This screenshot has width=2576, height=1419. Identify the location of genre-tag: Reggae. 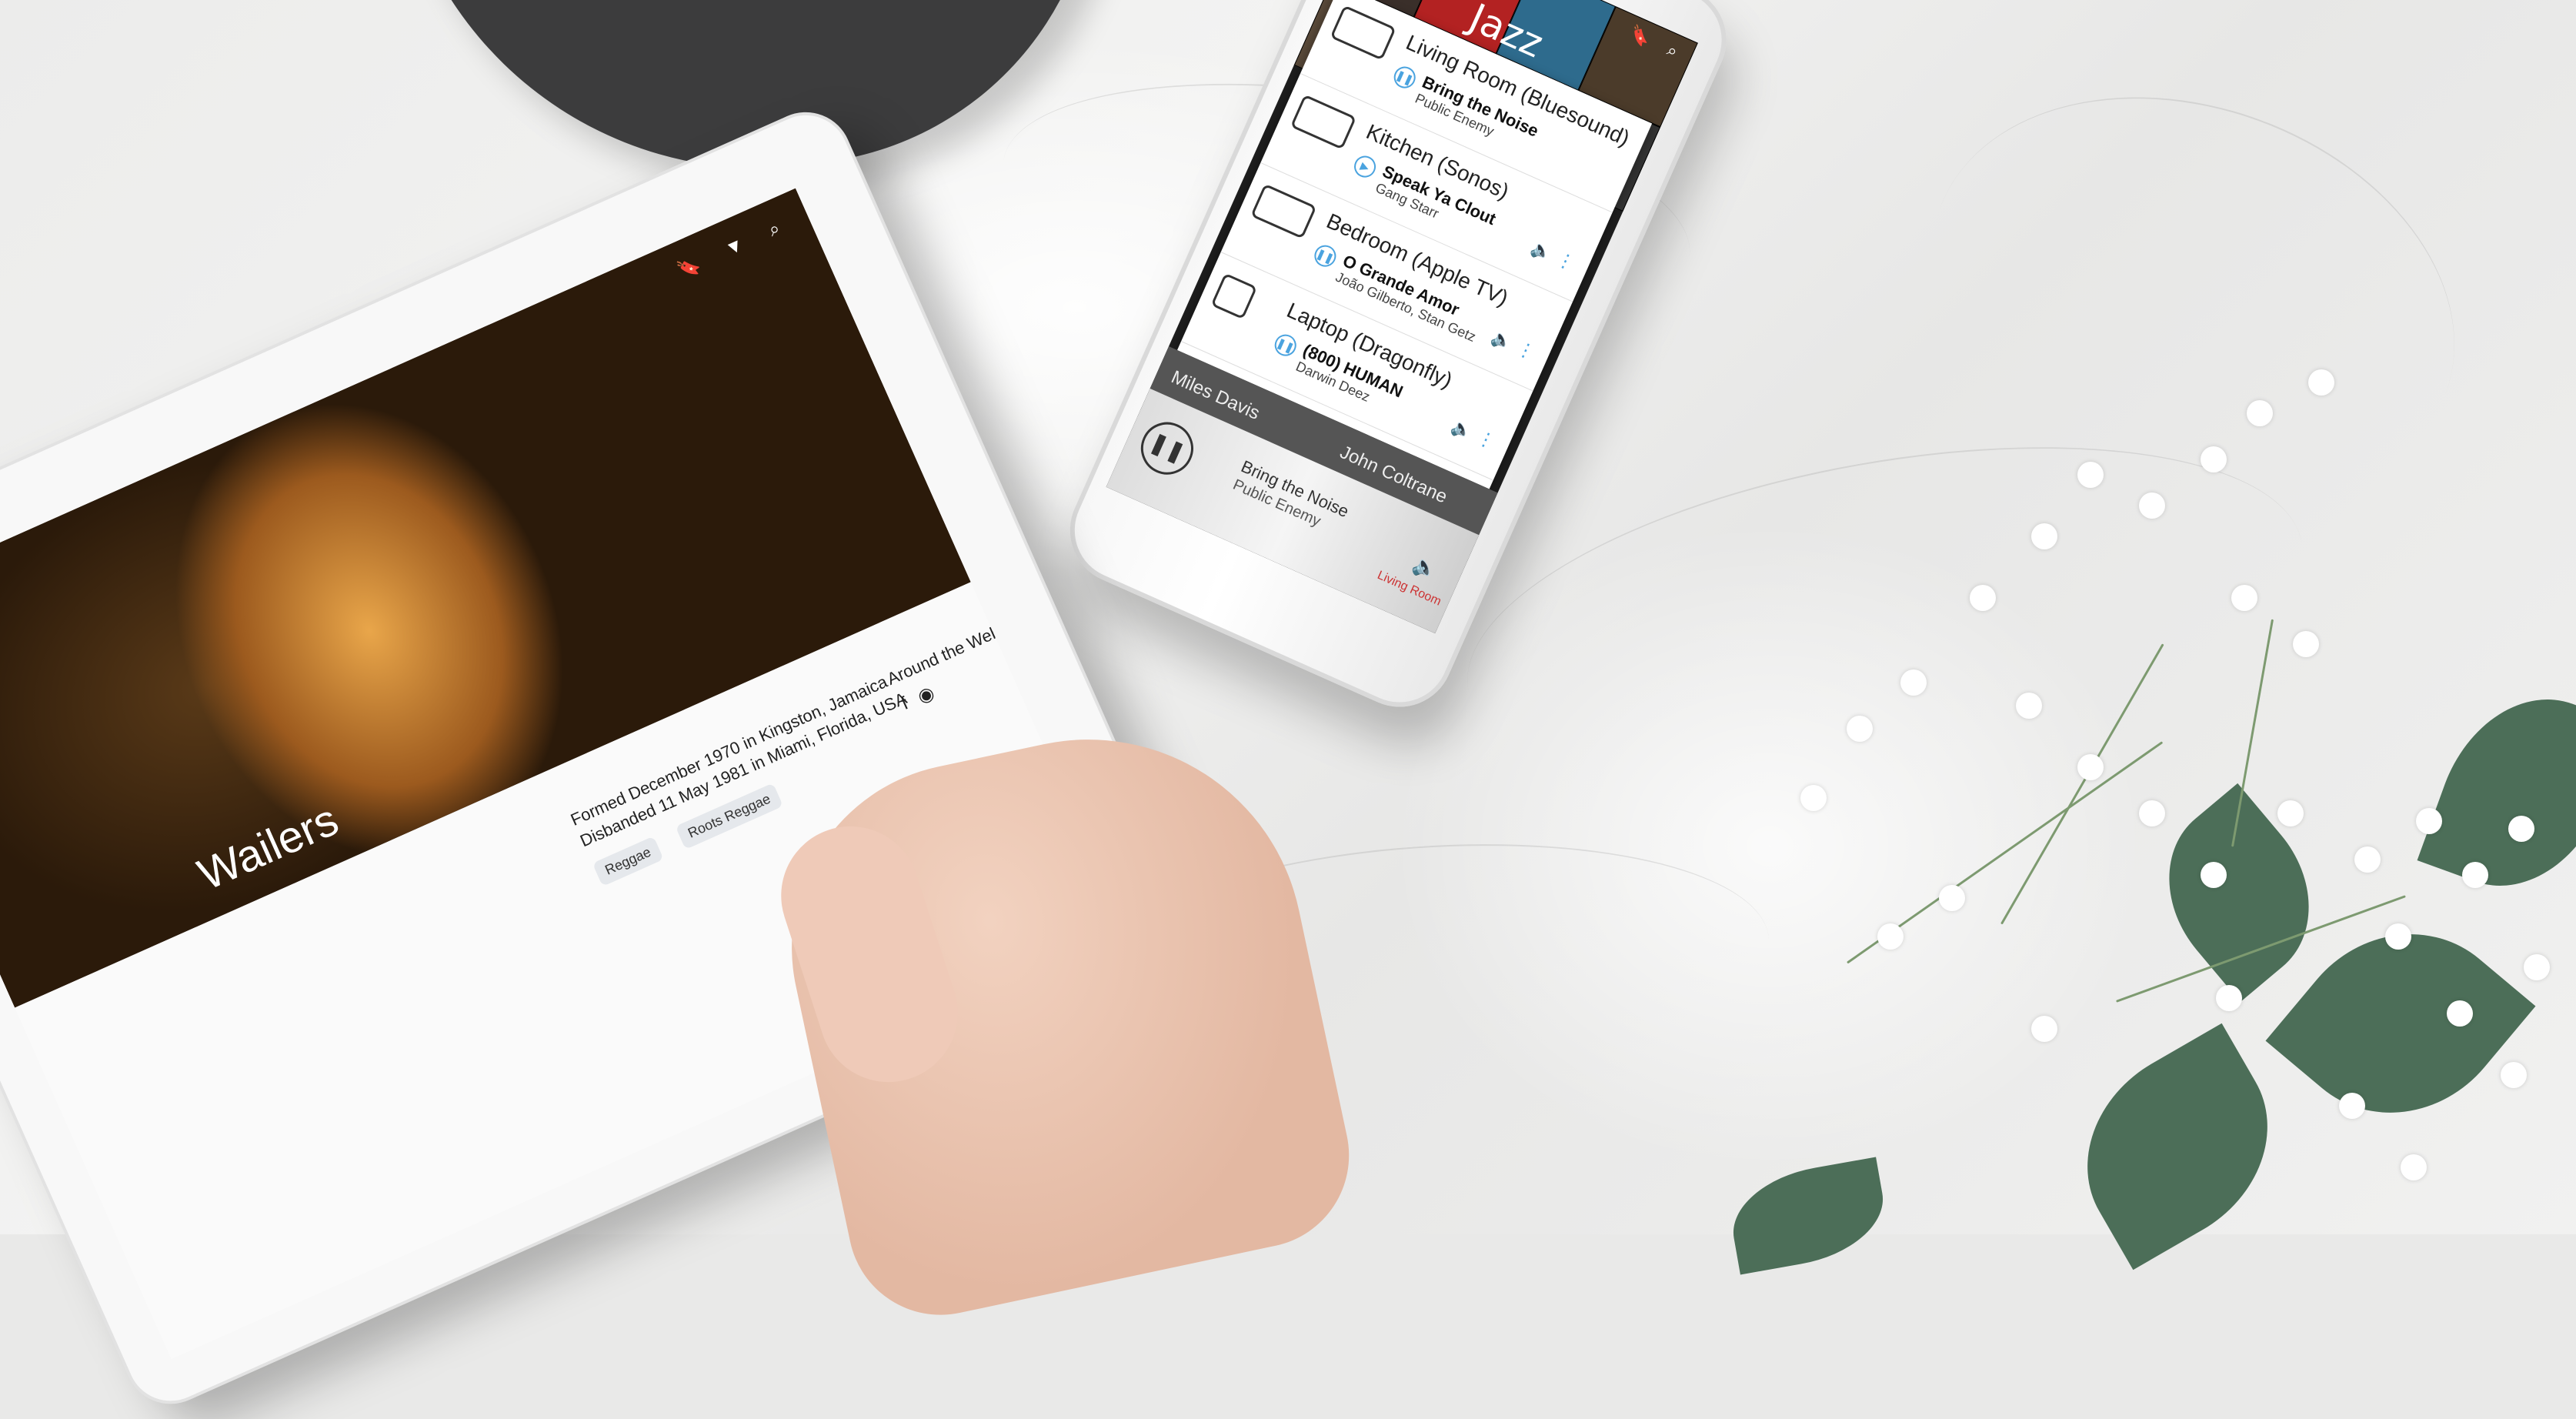
(628, 861).